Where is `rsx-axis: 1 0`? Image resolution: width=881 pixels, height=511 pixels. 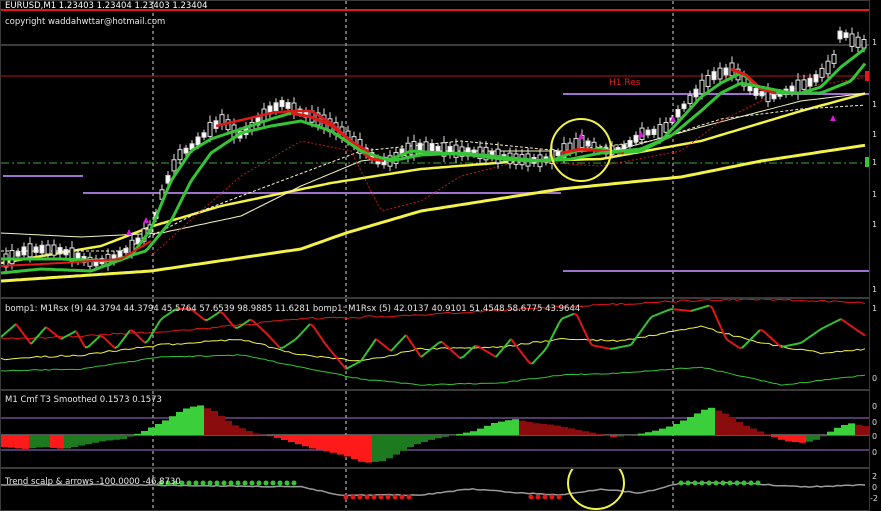 rsx-axis: 1 0 is located at coordinates (875, 344).